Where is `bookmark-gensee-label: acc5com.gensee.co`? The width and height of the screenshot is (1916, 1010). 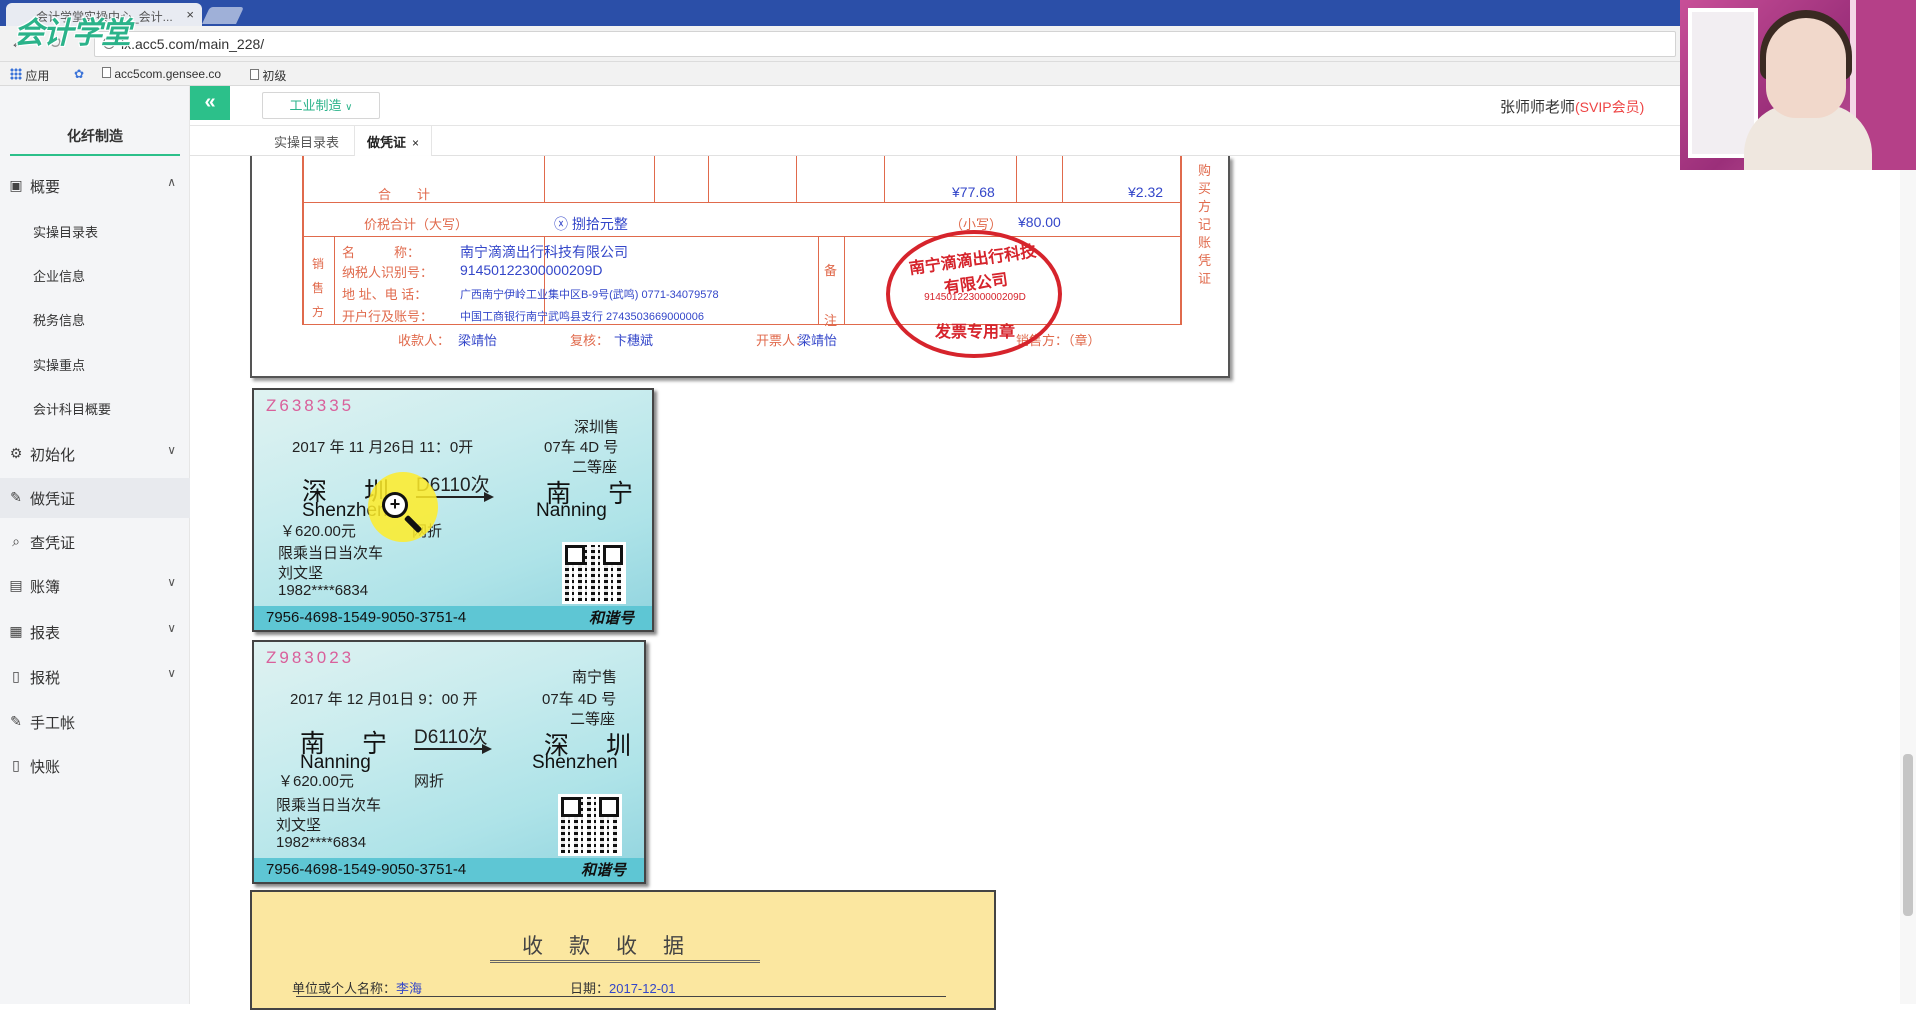 bookmark-gensee-label: acc5com.gensee.co is located at coordinates (168, 74).